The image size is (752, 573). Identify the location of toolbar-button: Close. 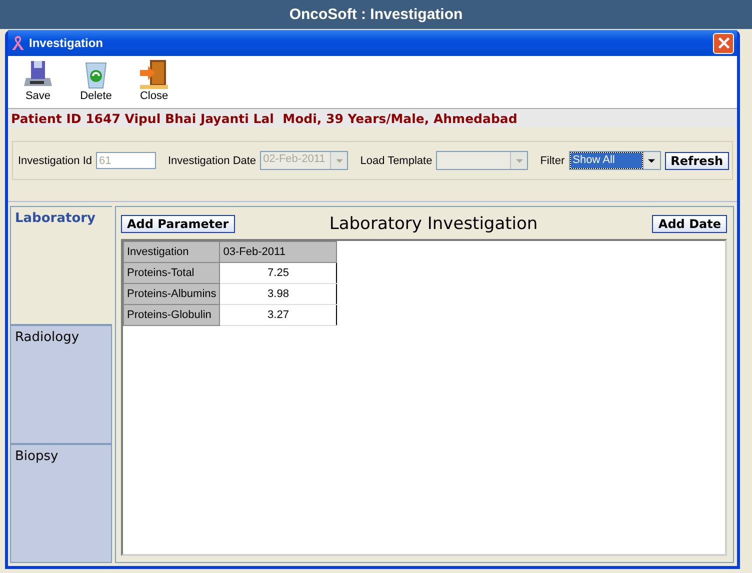
(154, 83).